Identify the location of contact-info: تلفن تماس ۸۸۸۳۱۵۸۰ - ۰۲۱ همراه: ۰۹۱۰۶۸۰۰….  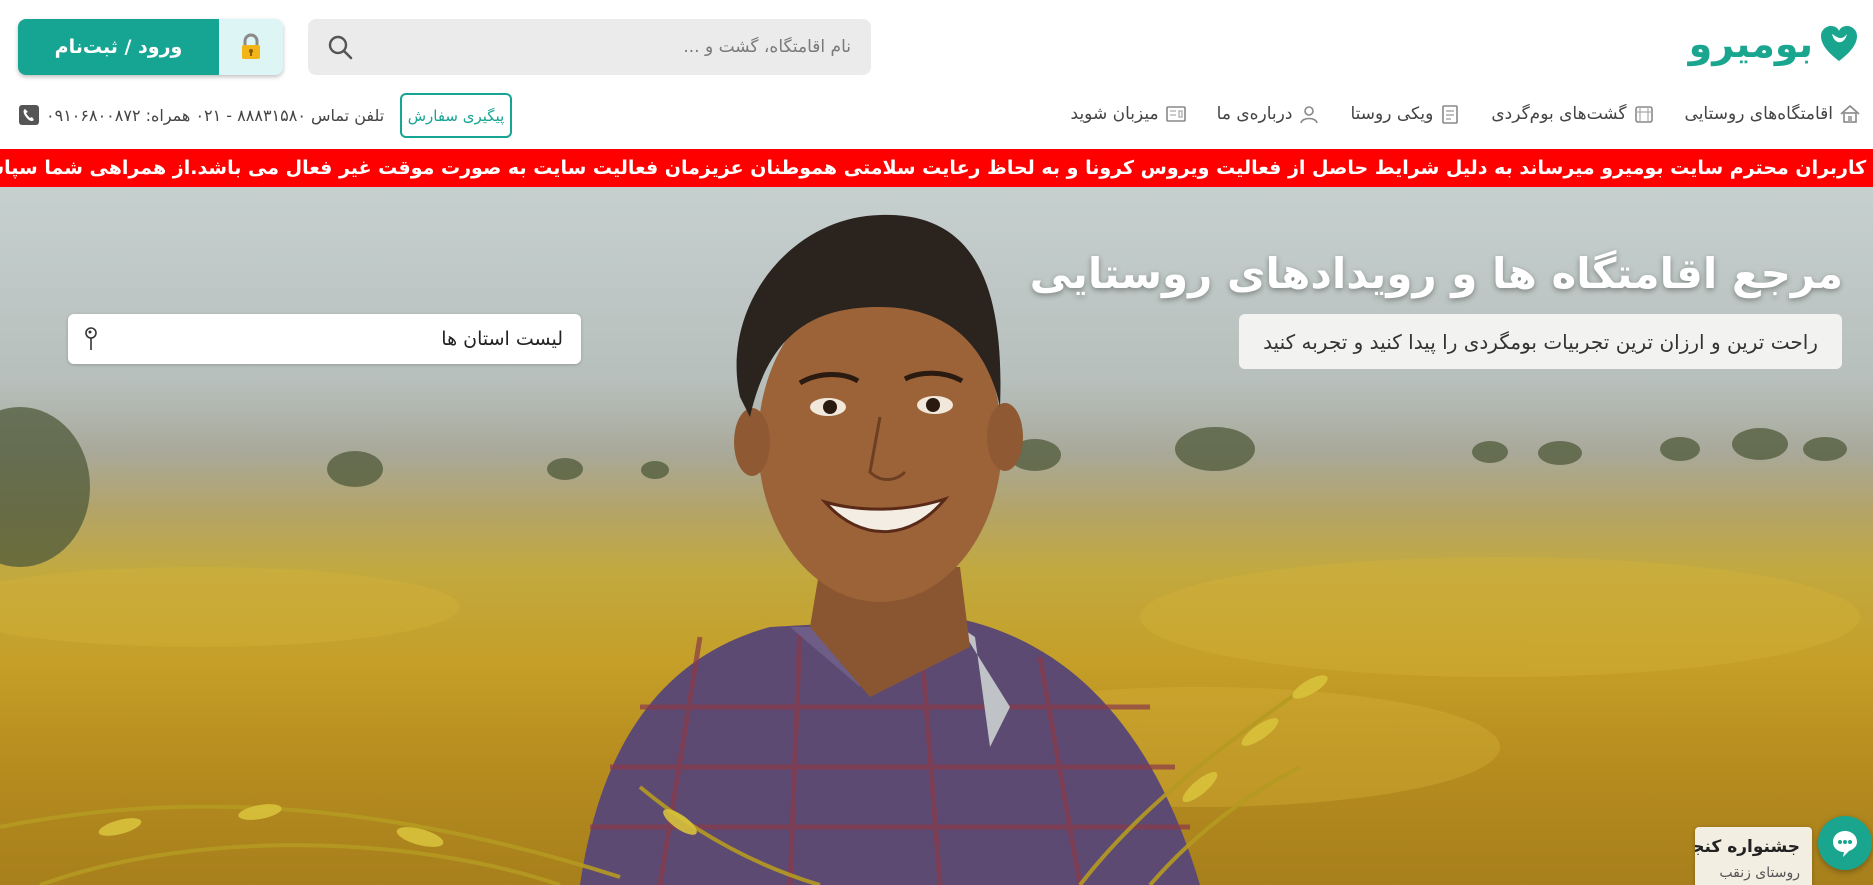
(201, 115).